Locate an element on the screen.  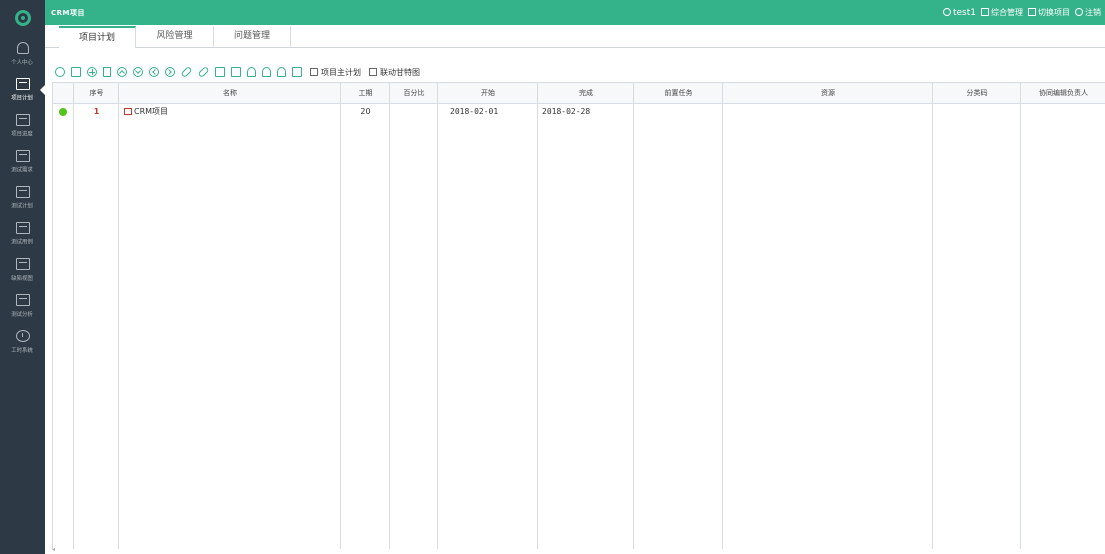
grid-column-index is located at coordinates (96, 316).